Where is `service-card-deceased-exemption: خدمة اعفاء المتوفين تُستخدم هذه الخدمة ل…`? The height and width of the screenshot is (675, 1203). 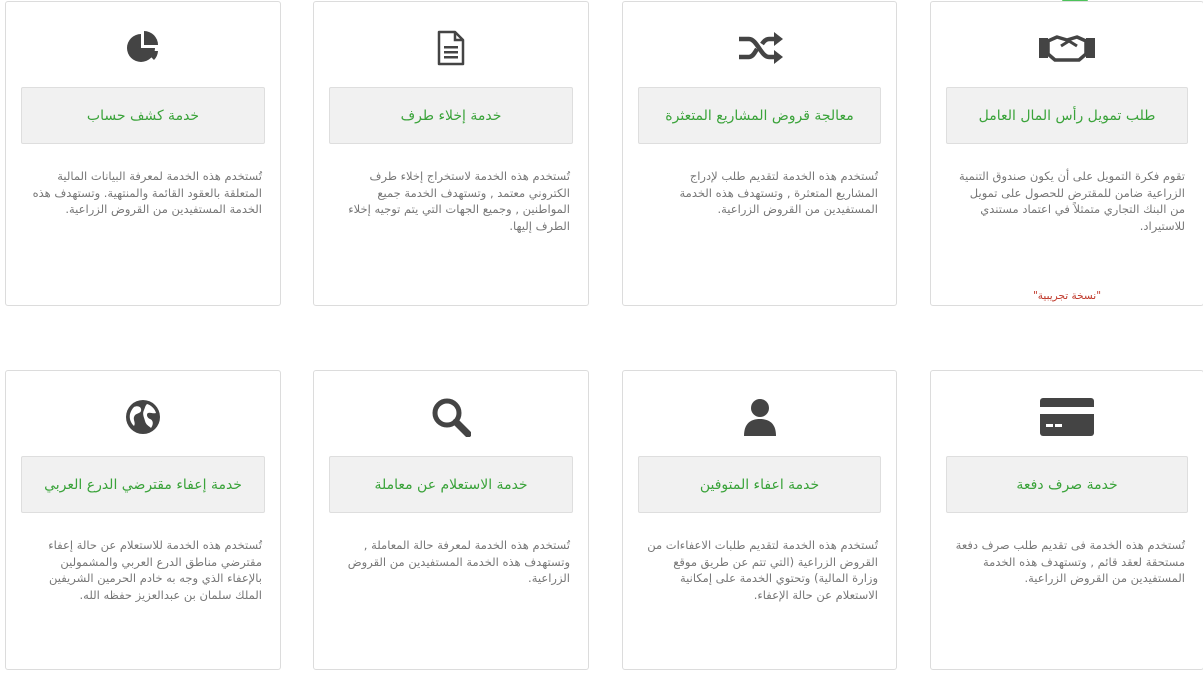
service-card-deceased-exemption: خدمة اعفاء المتوفين تُستخدم هذه الخدمة ل… is located at coordinates (759, 520).